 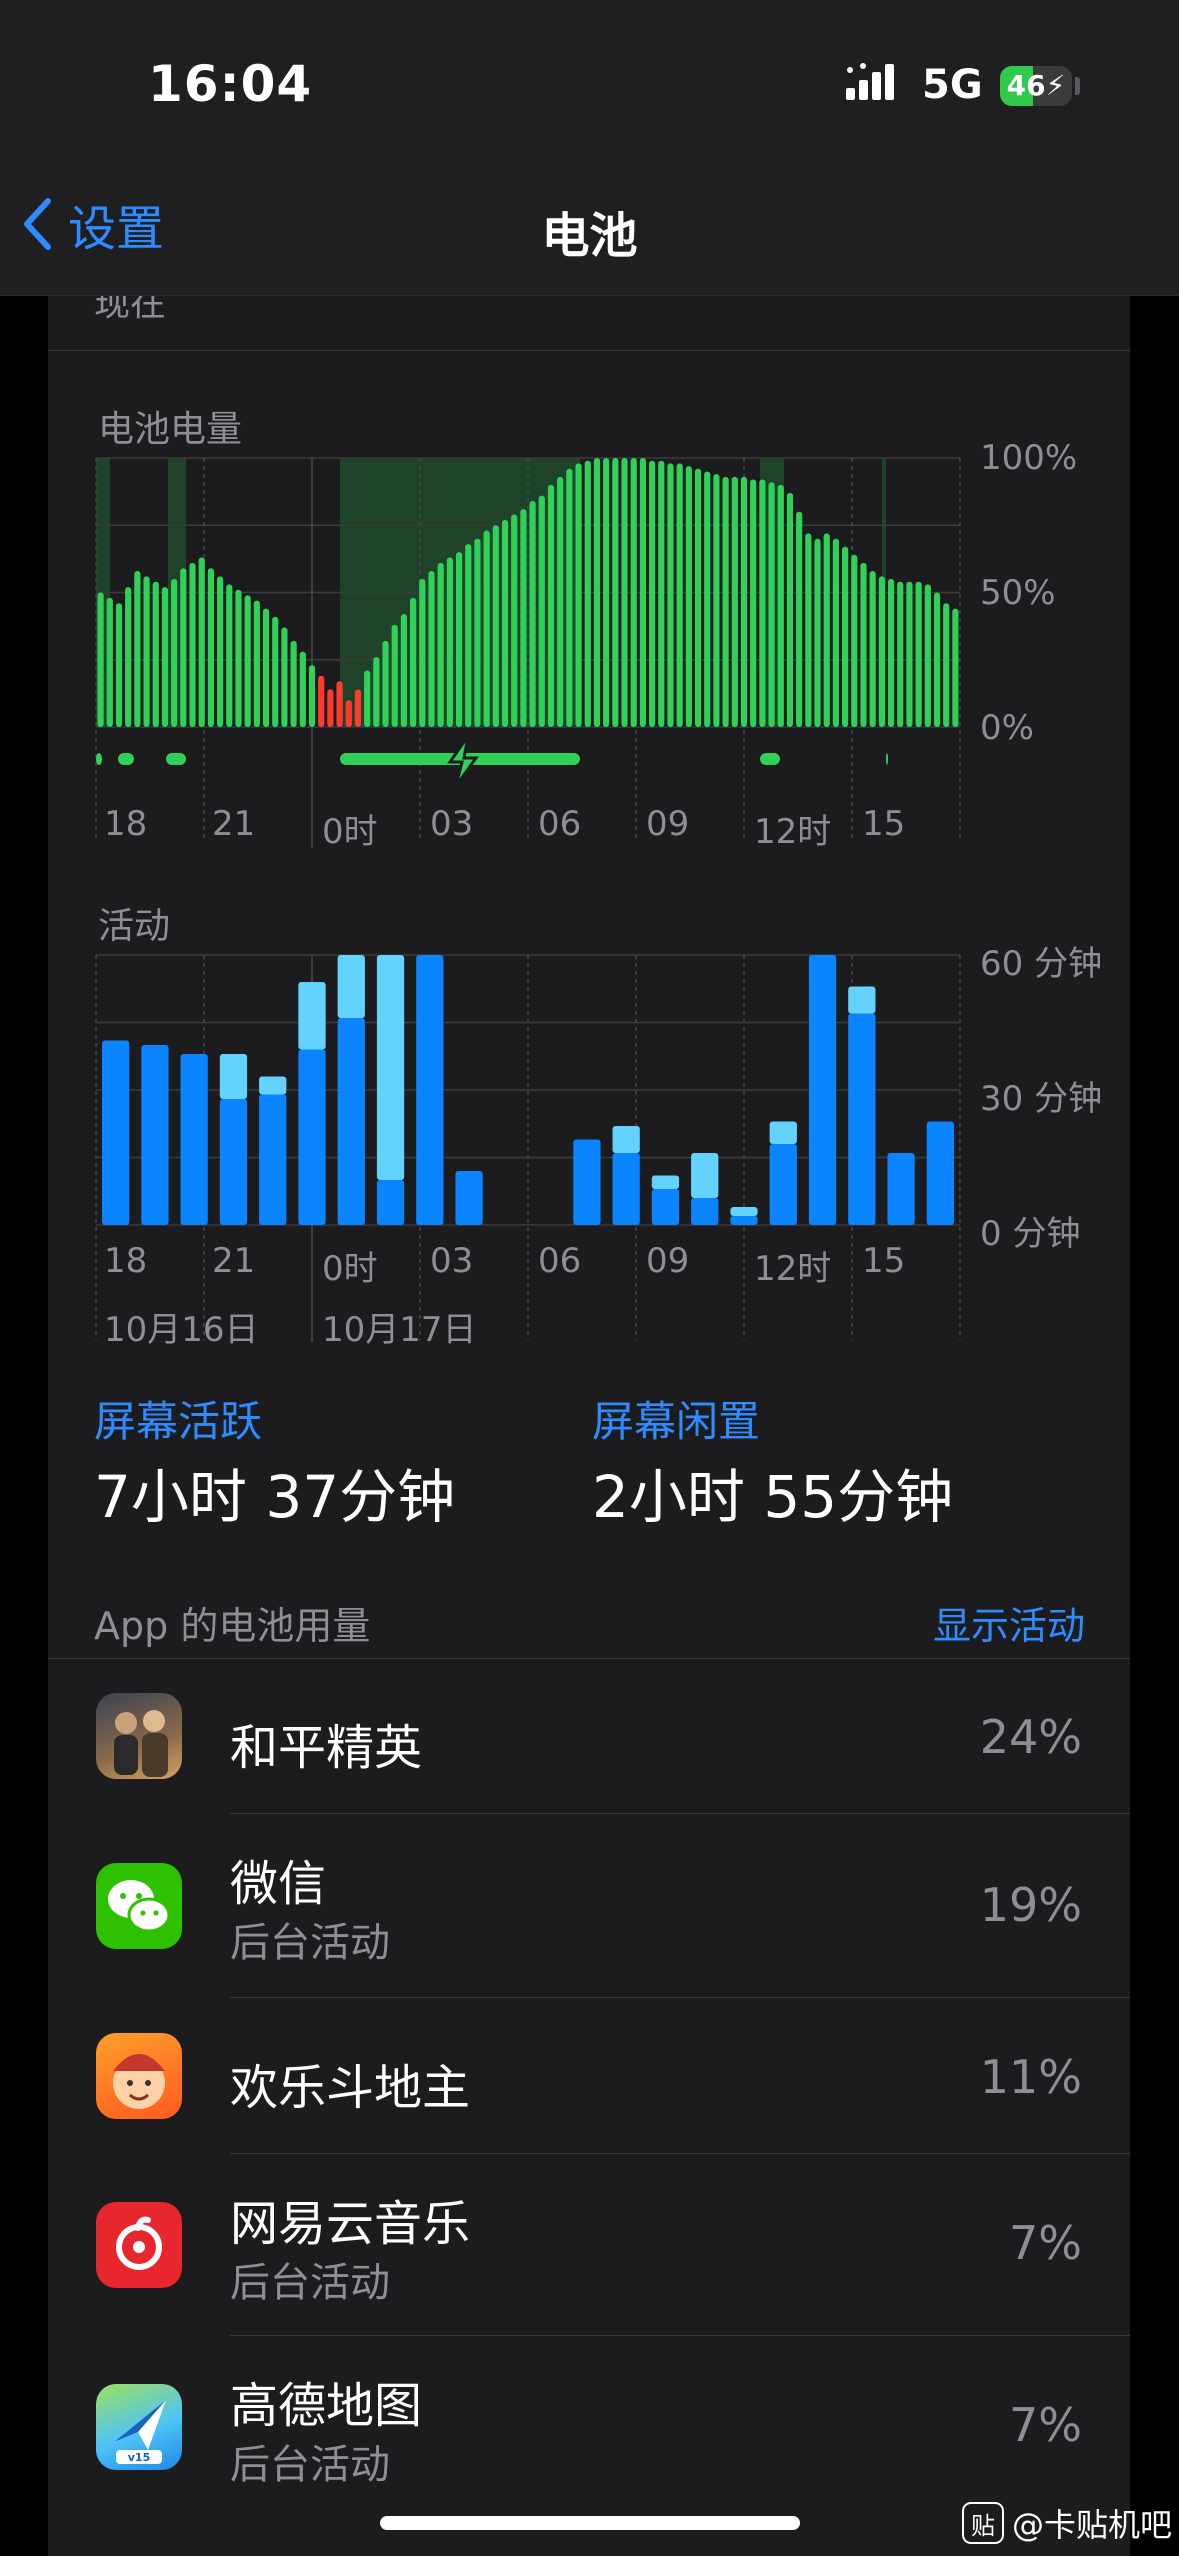 I want to click on watermark-badge: 贴, so click(x=983, y=2523).